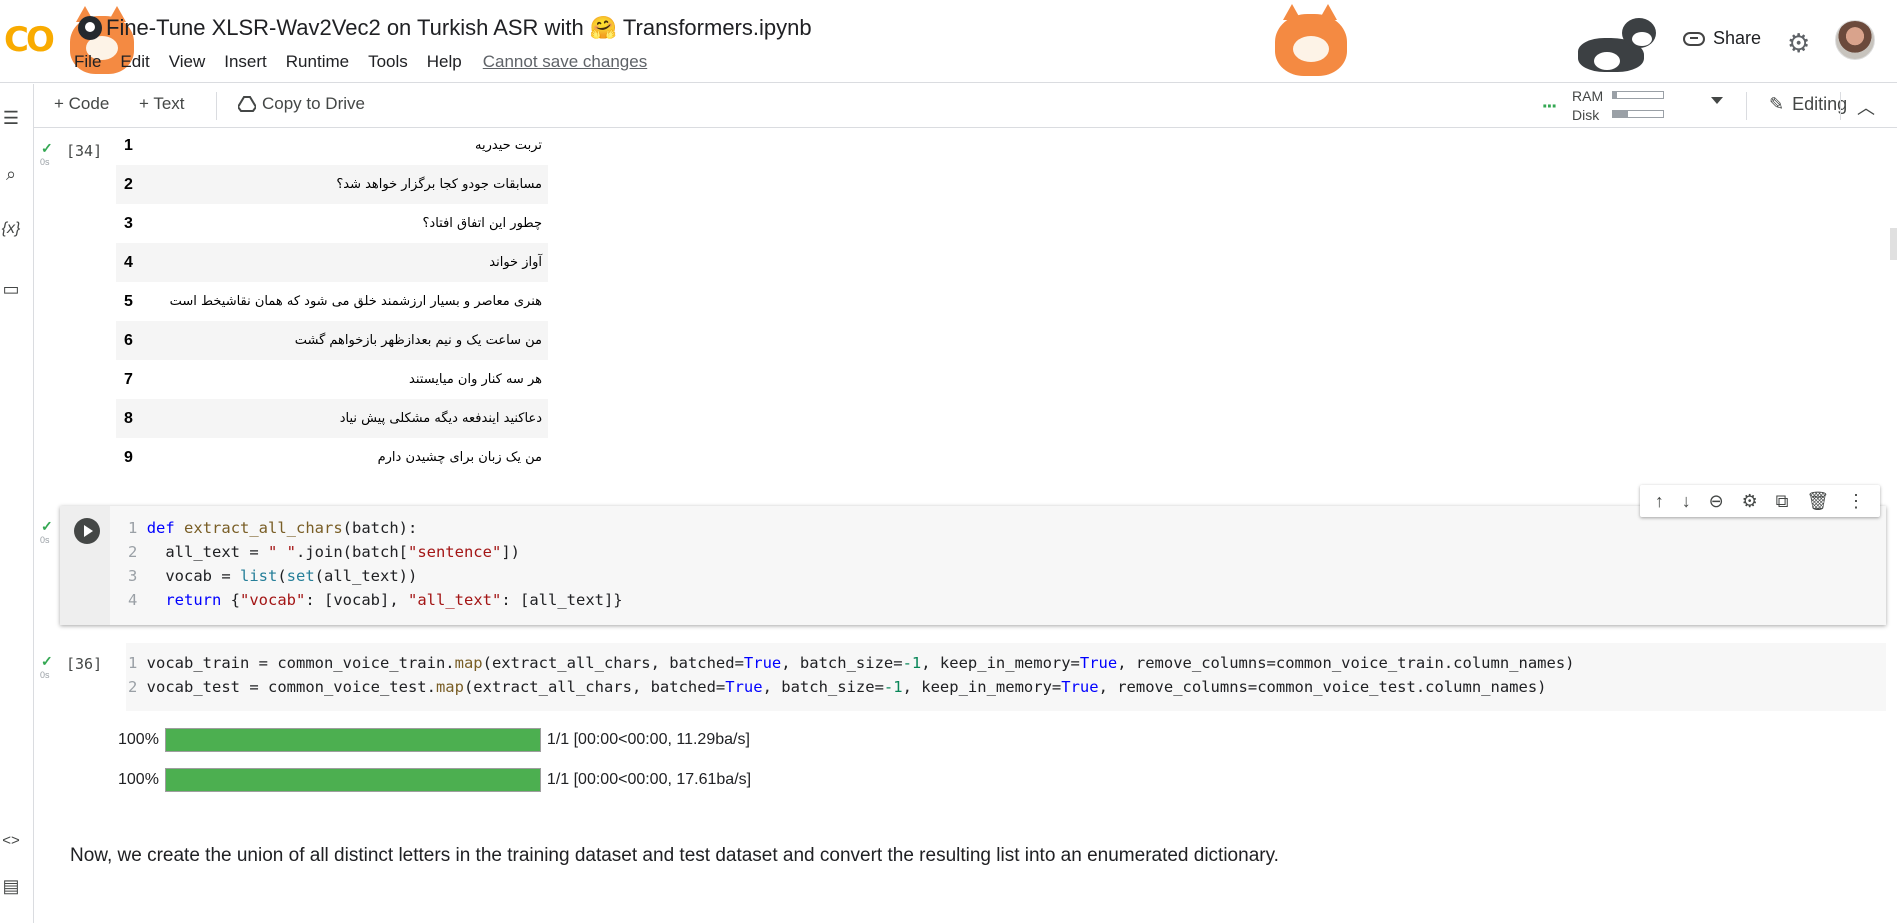 The width and height of the screenshot is (1897, 923). What do you see at coordinates (565, 62) in the screenshot?
I see `cannot-save-link: Cannot save changes` at bounding box center [565, 62].